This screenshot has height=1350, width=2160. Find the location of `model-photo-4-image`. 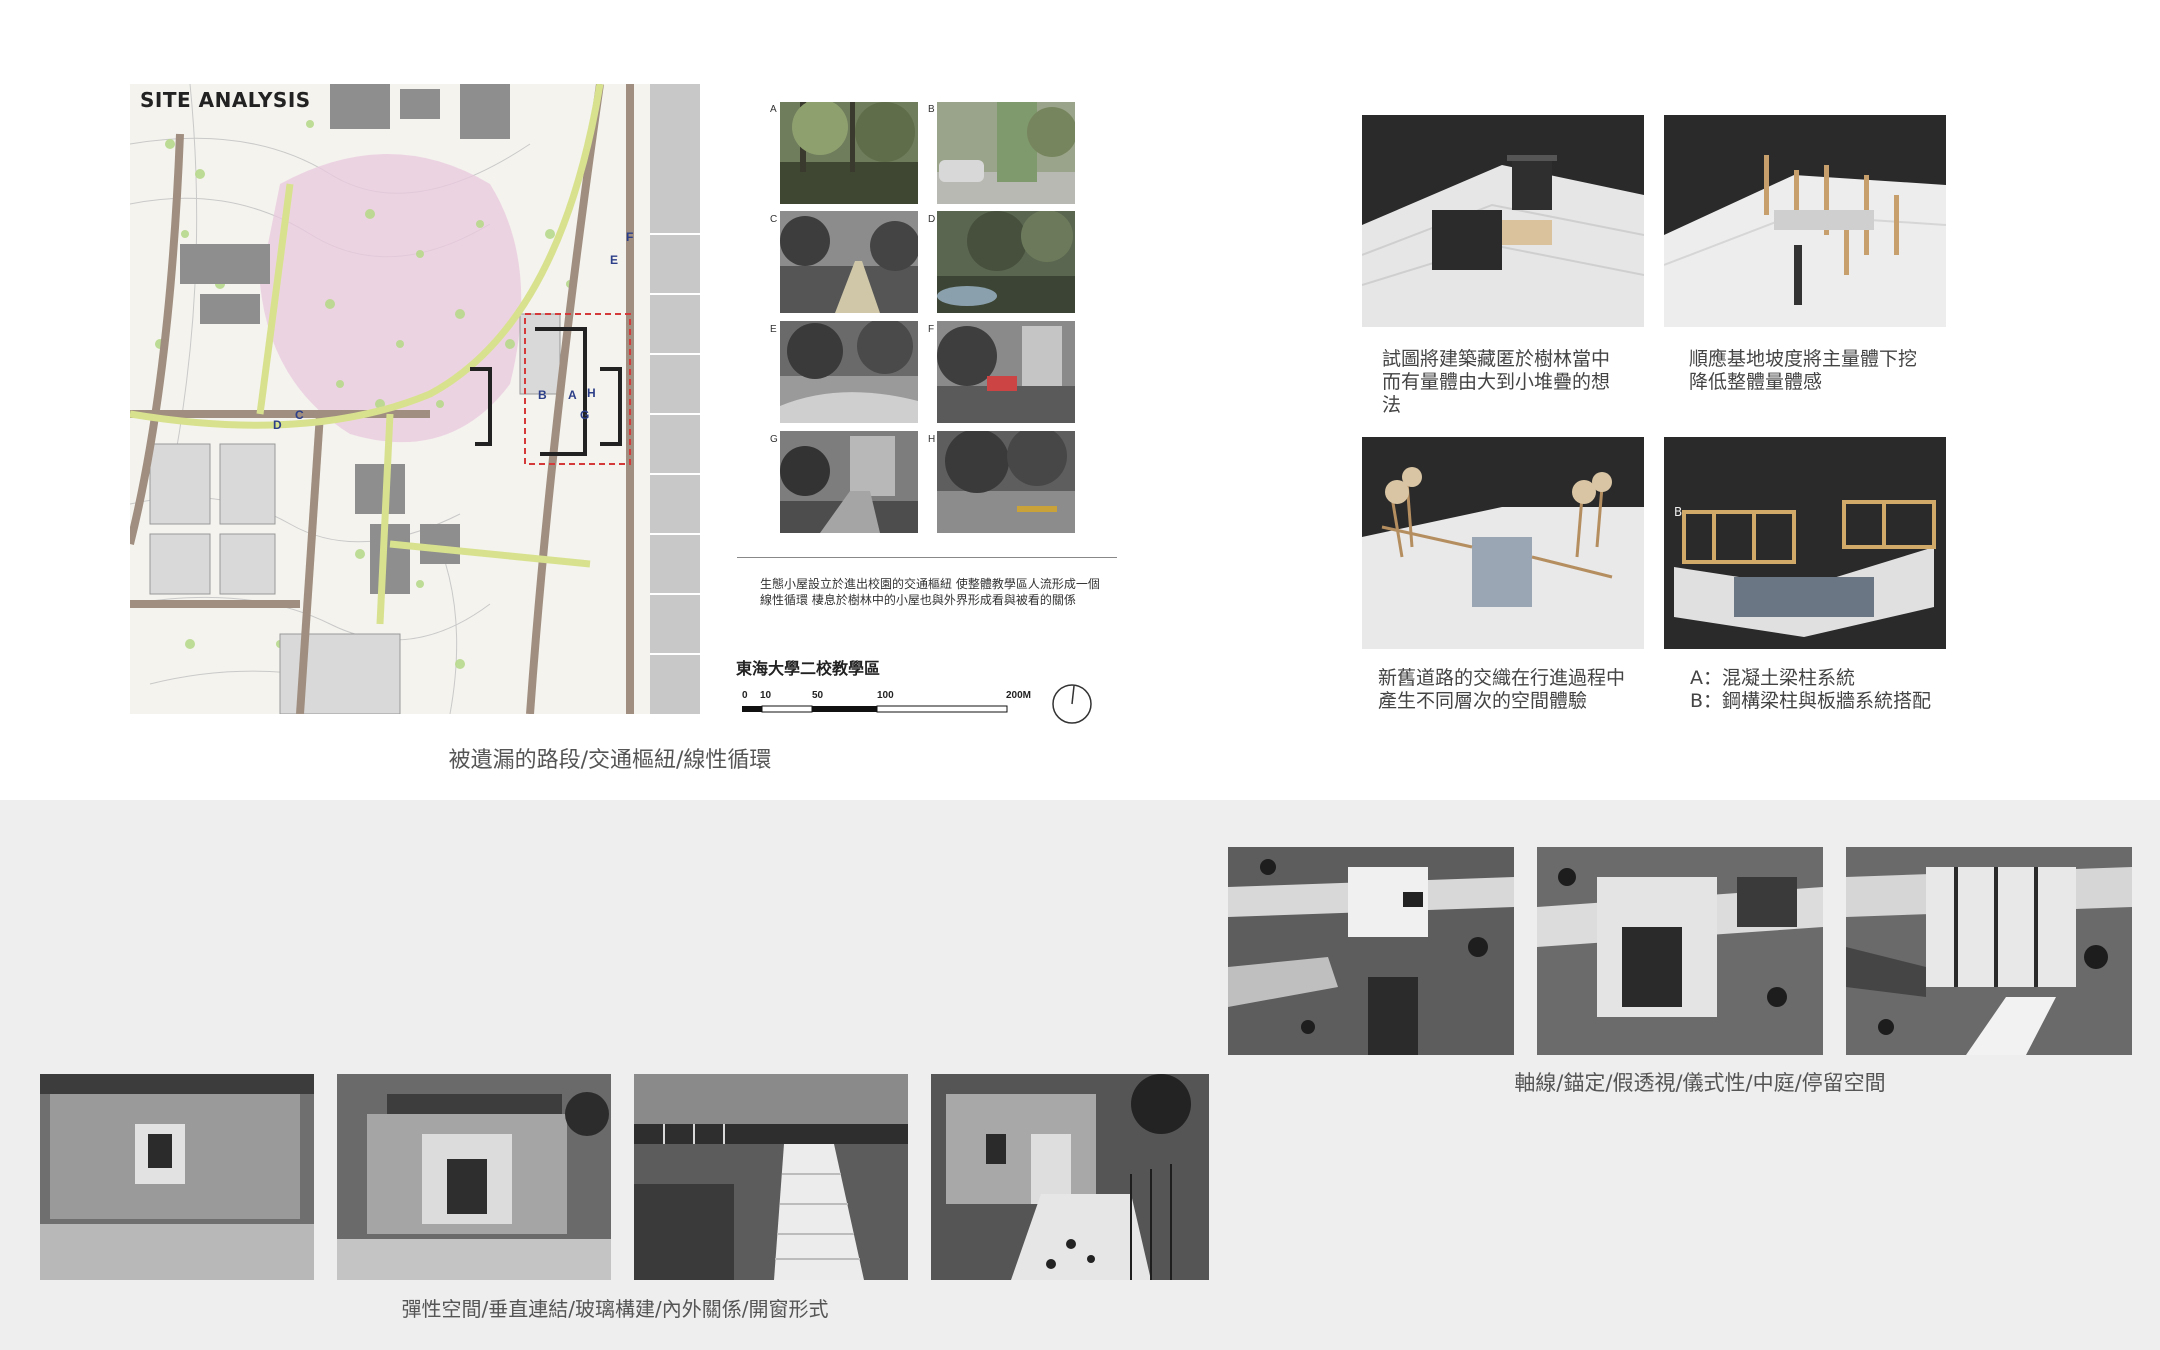

model-photo-4-image is located at coordinates (1805, 543).